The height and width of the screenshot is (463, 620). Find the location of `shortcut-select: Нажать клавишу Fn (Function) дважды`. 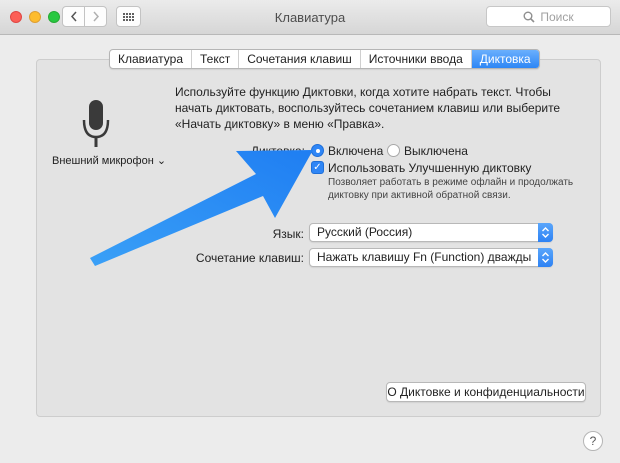

shortcut-select: Нажать клавишу Fn (Function) дважды is located at coordinates (431, 257).